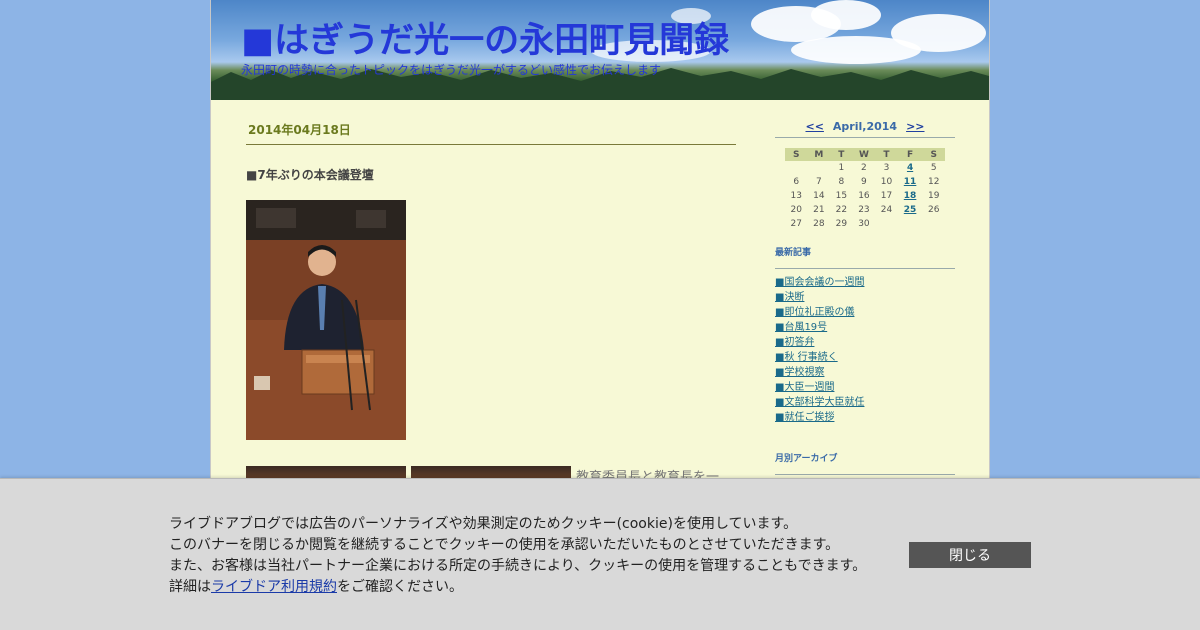 The width and height of the screenshot is (1200, 630). Describe the element at coordinates (491, 174) in the screenshot. I see `post-title: ■7年ぶりの本会議登壇` at that location.